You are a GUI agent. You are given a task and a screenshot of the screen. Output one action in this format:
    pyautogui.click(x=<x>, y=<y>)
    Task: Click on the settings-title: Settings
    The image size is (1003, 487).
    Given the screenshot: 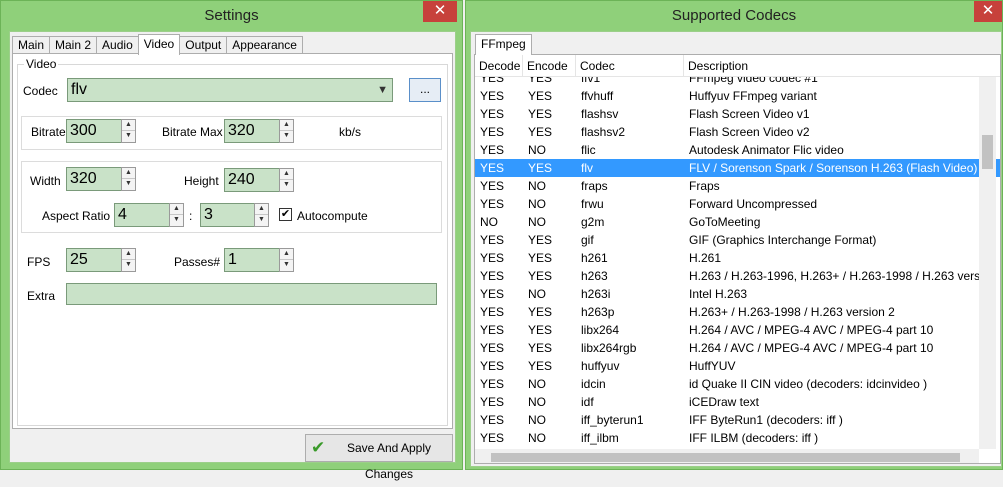 What is the action you would take?
    pyautogui.click(x=231, y=15)
    